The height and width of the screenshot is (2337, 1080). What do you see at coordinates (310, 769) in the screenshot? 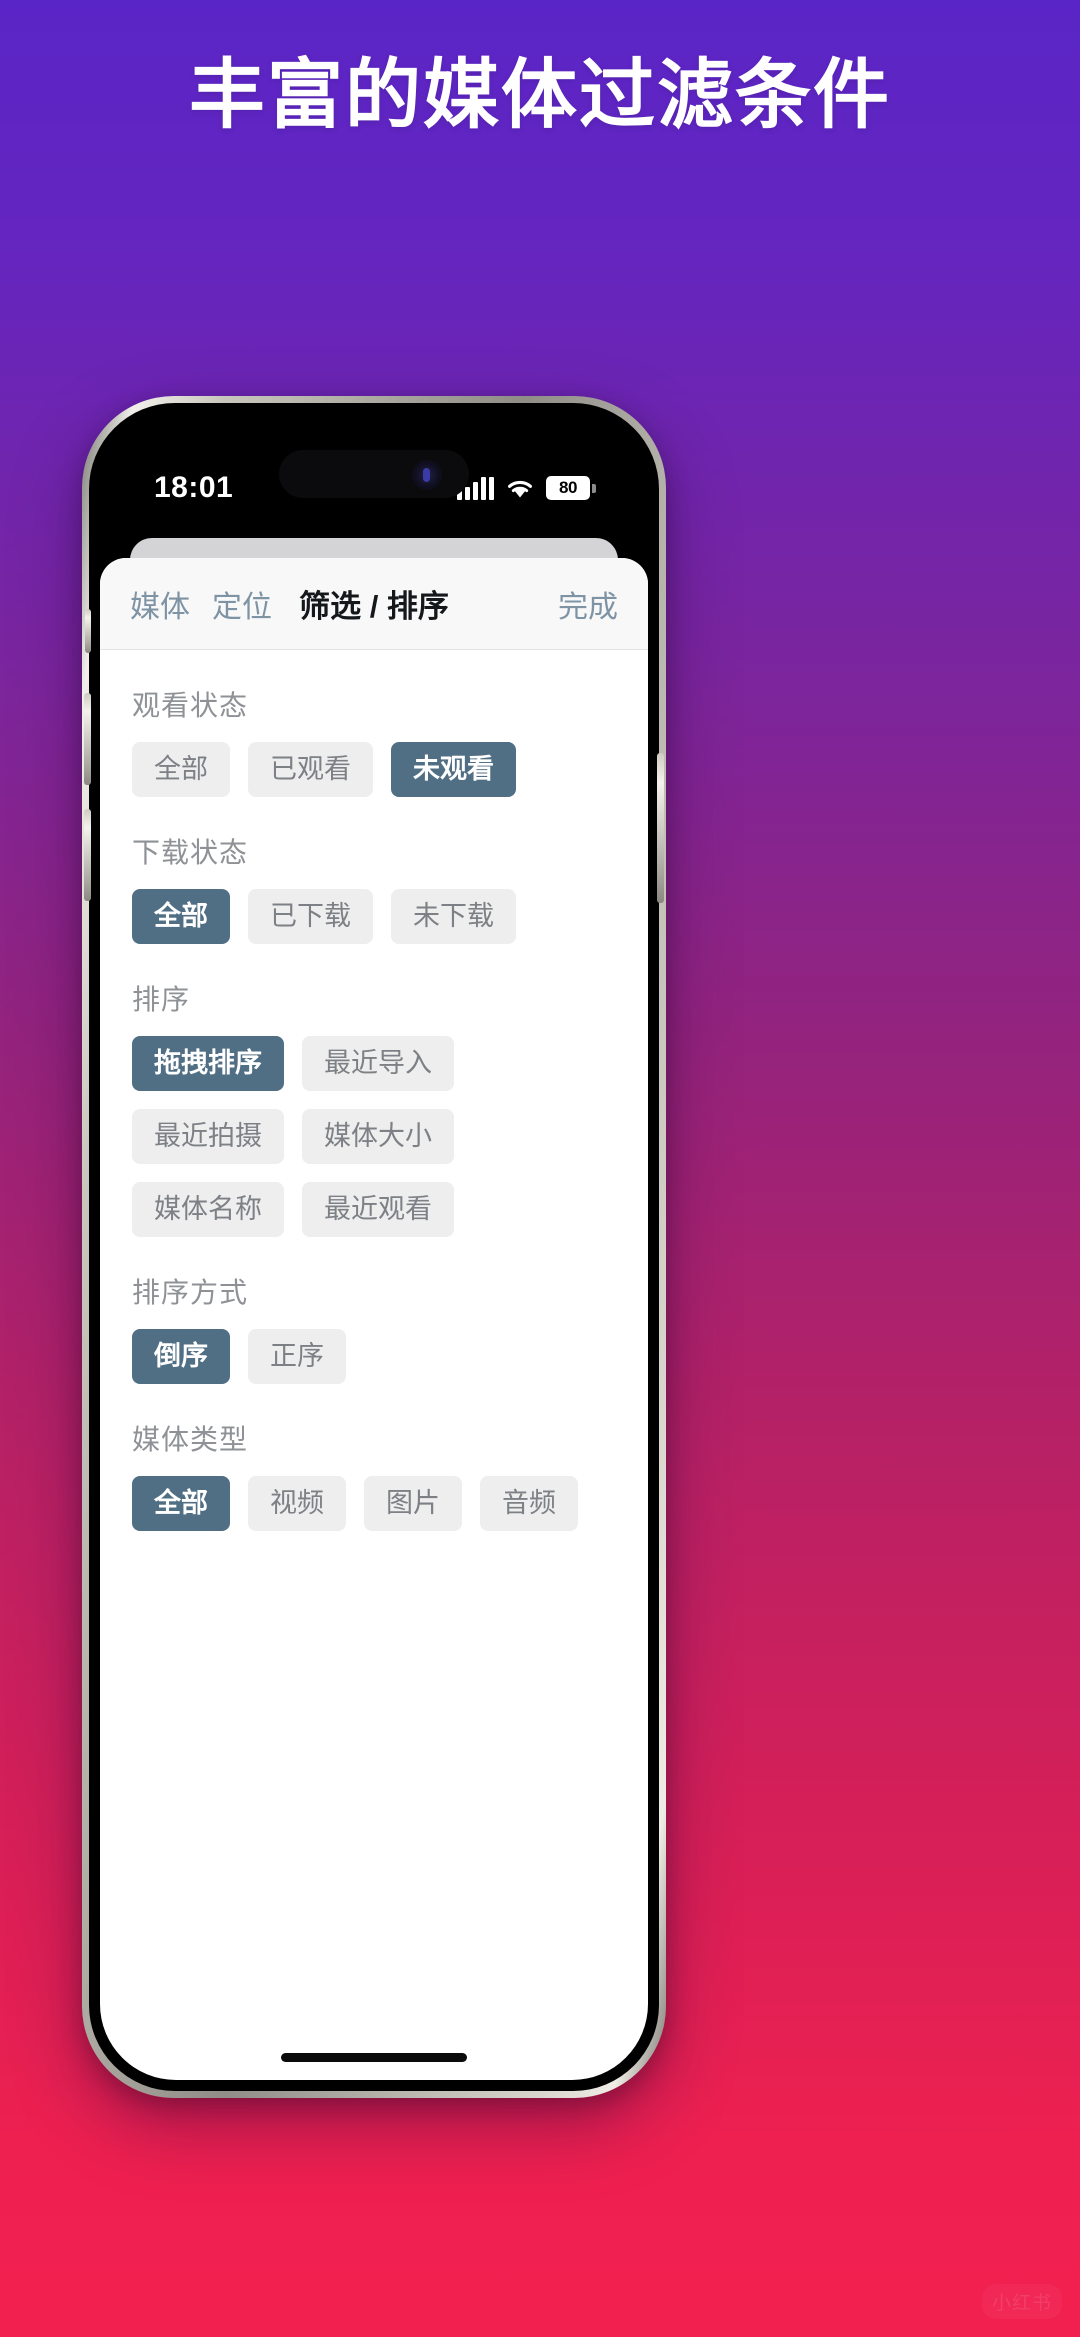
I see `chip-watch-watched: 已观看` at bounding box center [310, 769].